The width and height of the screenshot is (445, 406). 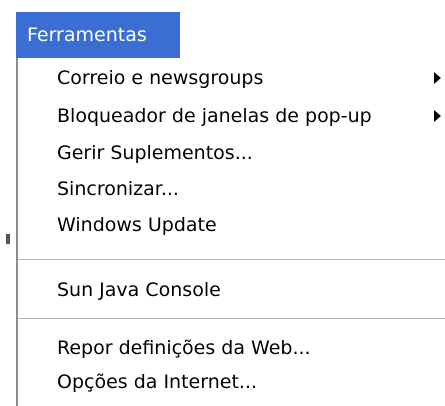 I want to click on background-edge-fragment, so click(x=8, y=239).